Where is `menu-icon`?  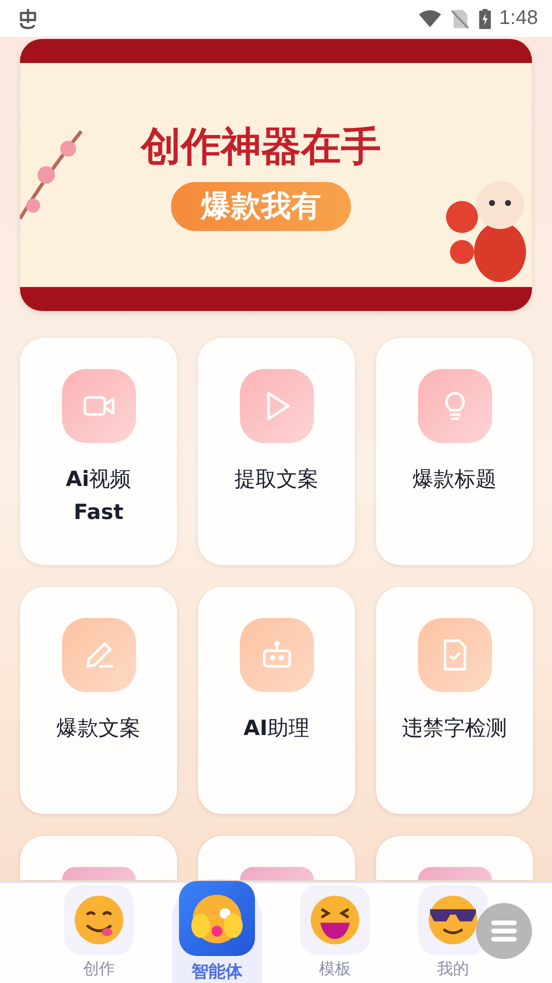
menu-icon is located at coordinates (504, 931).